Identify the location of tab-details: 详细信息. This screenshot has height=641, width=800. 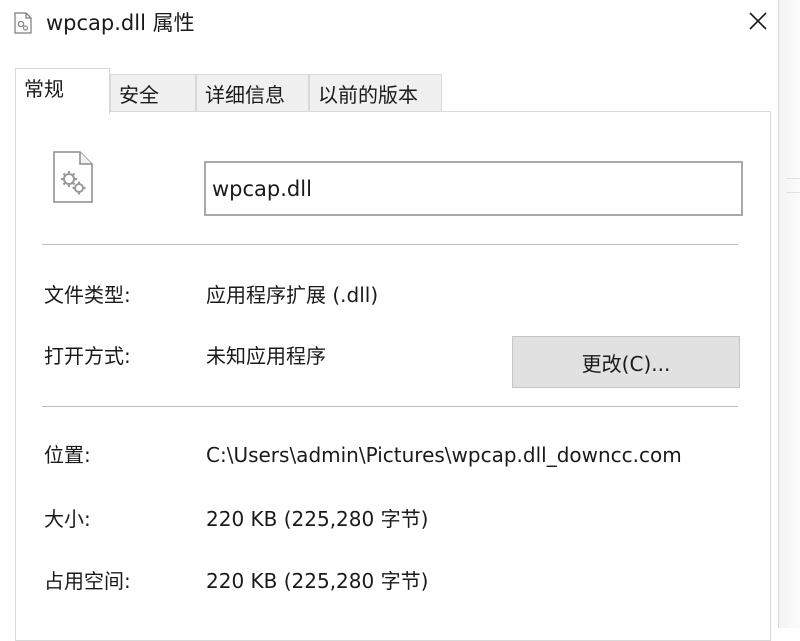
(252, 93).